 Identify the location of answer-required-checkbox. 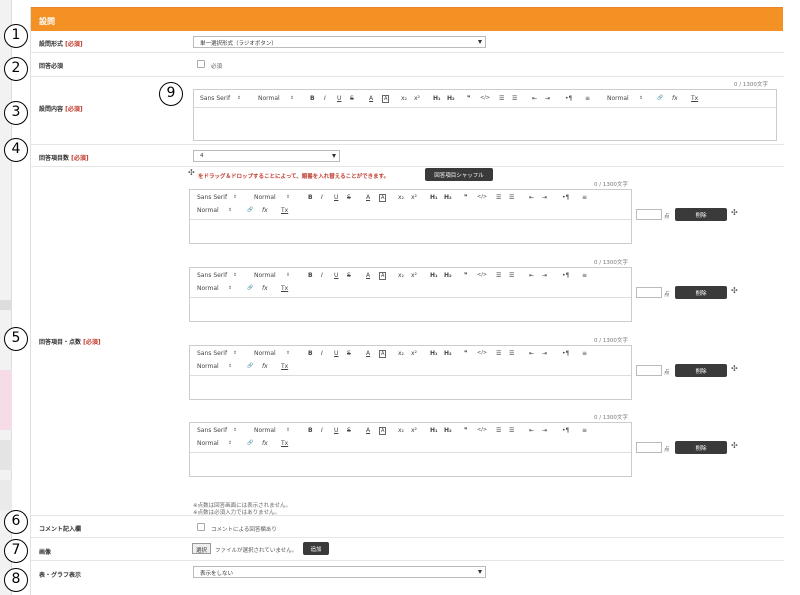
(201, 64).